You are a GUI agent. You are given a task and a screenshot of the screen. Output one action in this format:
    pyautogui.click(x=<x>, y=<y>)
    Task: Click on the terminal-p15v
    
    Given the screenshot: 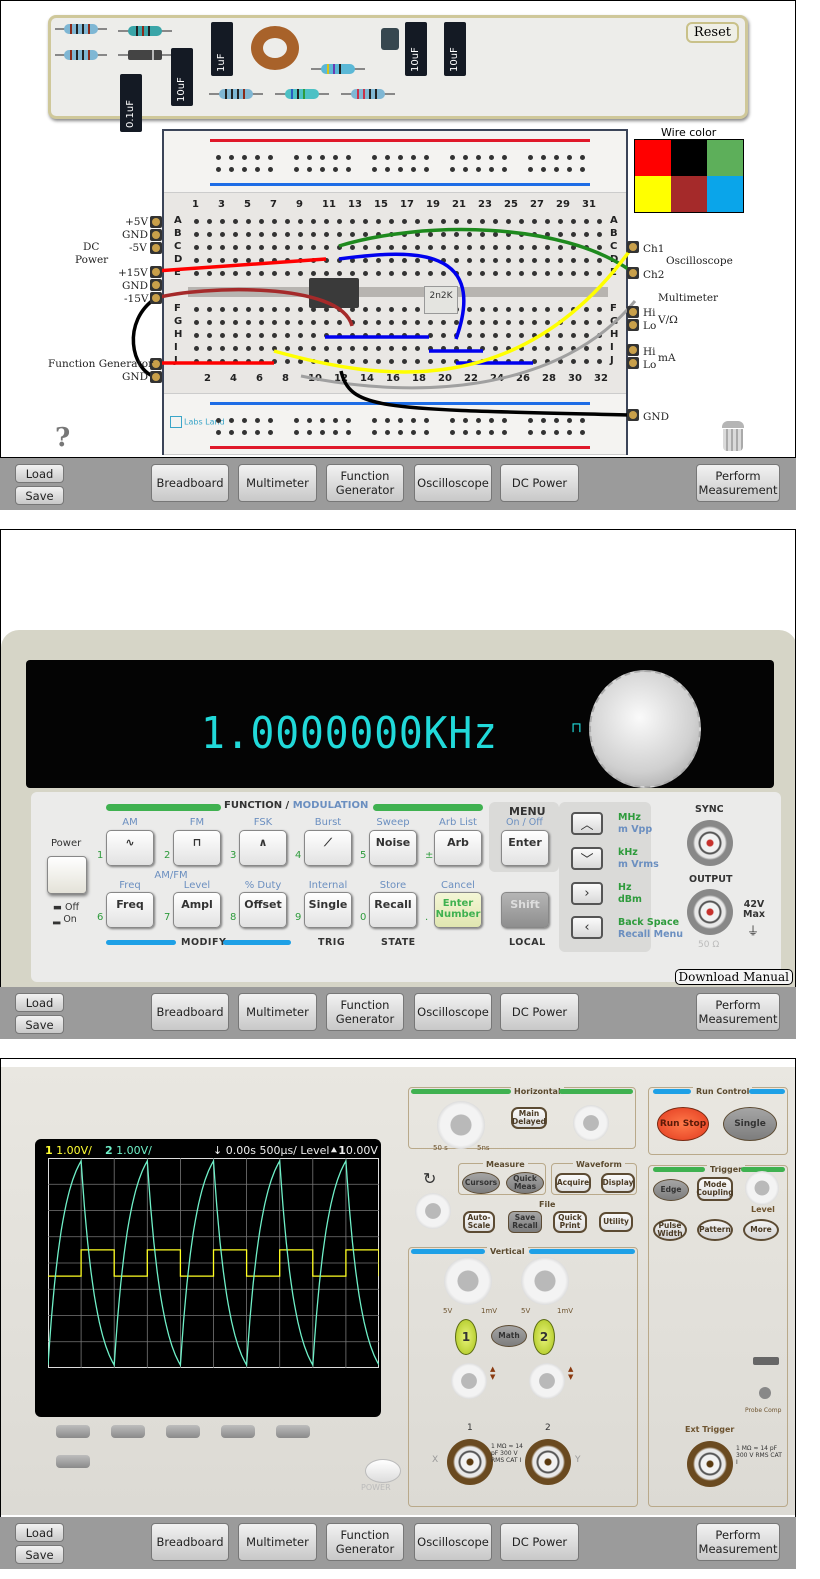 What is the action you would take?
    pyautogui.click(x=156, y=272)
    